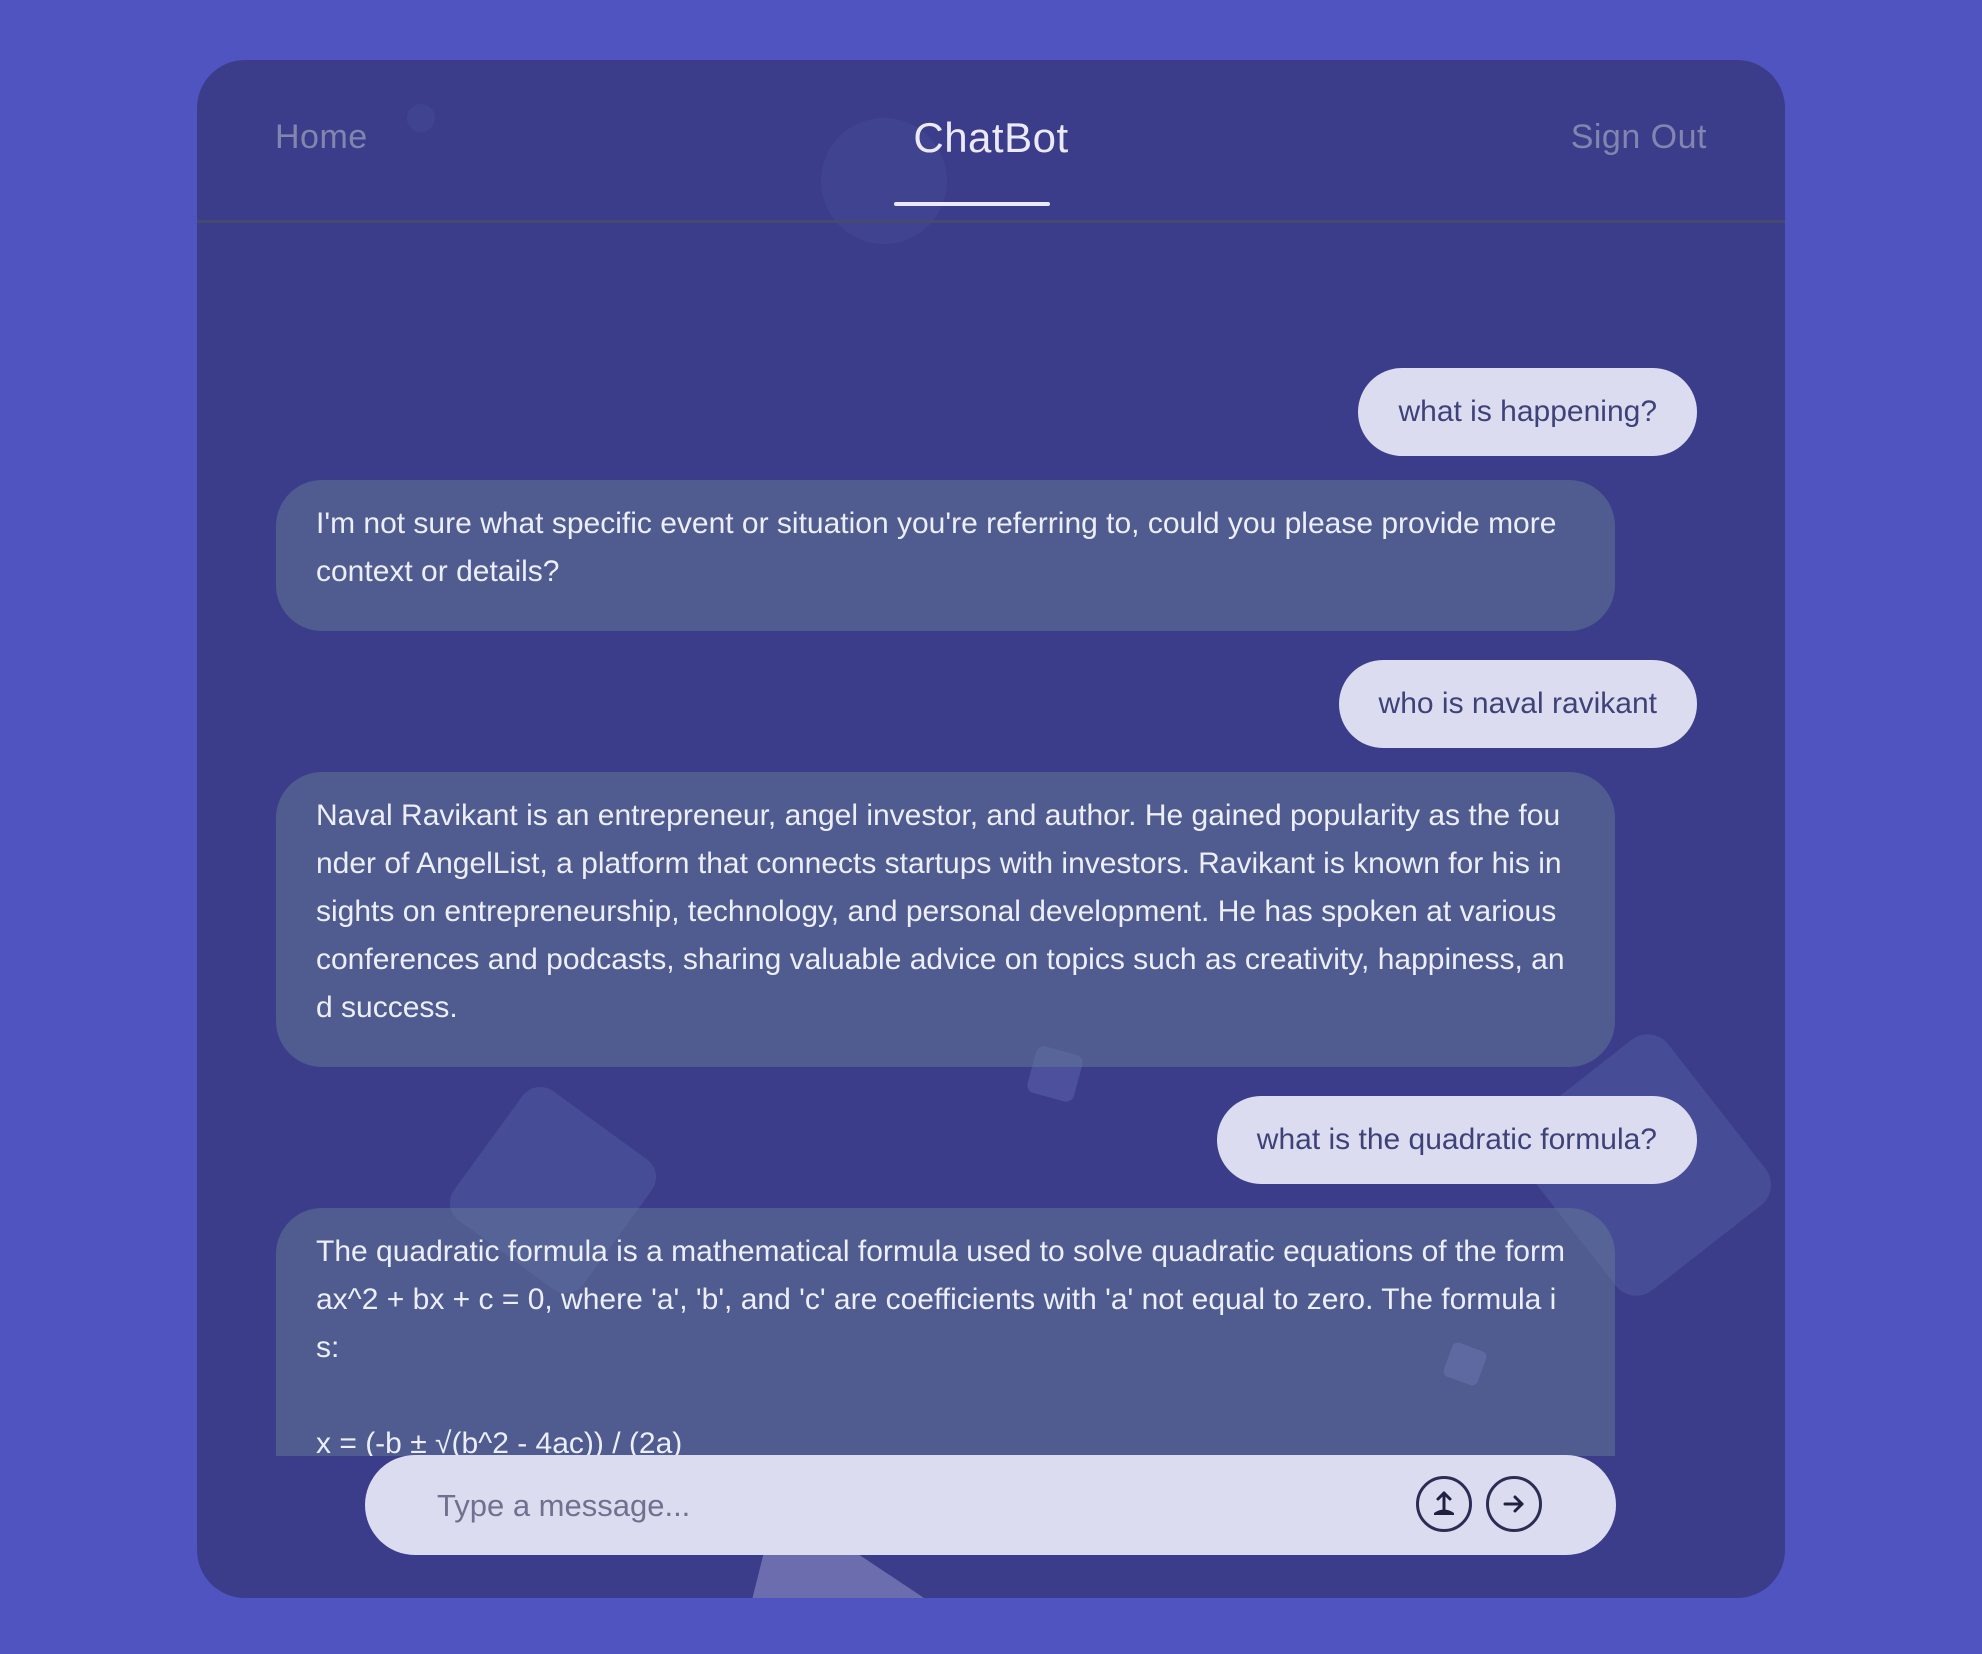 This screenshot has width=1982, height=1654. Describe the element at coordinates (1456, 1140) in the screenshot. I see `user-message: what is the quadratic formula?` at that location.